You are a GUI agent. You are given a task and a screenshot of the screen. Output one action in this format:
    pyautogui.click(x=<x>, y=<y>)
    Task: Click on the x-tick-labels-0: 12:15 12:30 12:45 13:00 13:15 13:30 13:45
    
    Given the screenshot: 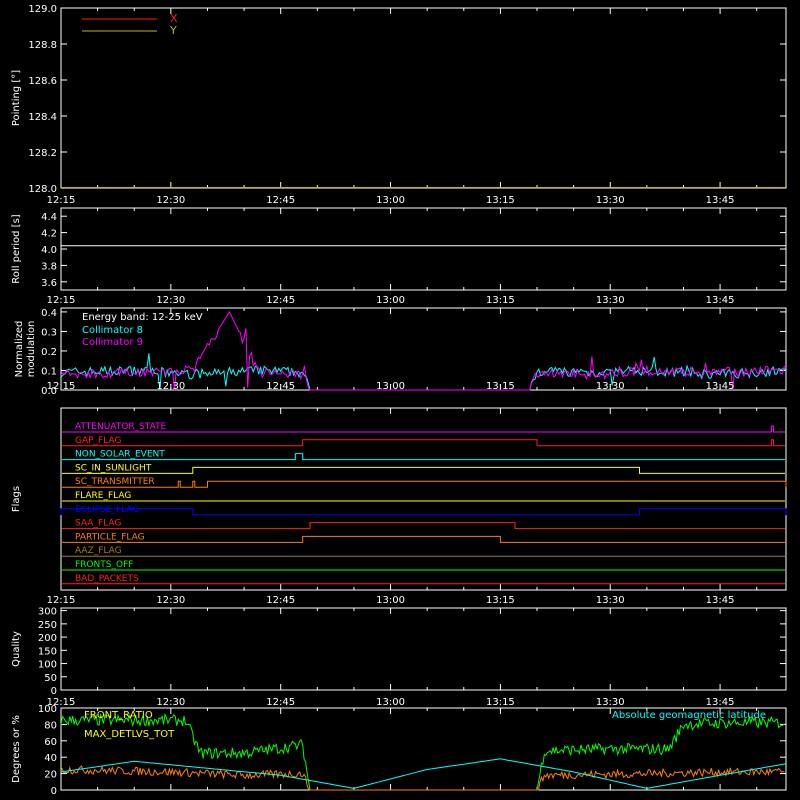 What is the action you would take?
    pyautogui.click(x=391, y=200)
    